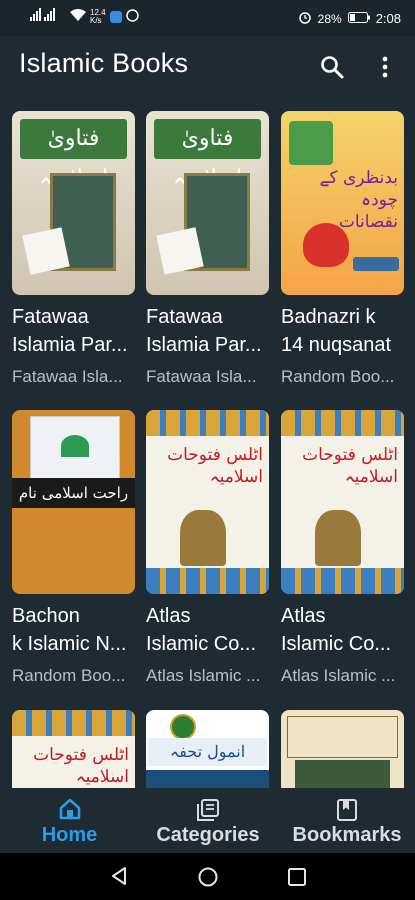 This screenshot has width=415, height=900. What do you see at coordinates (326, 245) in the screenshot?
I see `heart-image` at bounding box center [326, 245].